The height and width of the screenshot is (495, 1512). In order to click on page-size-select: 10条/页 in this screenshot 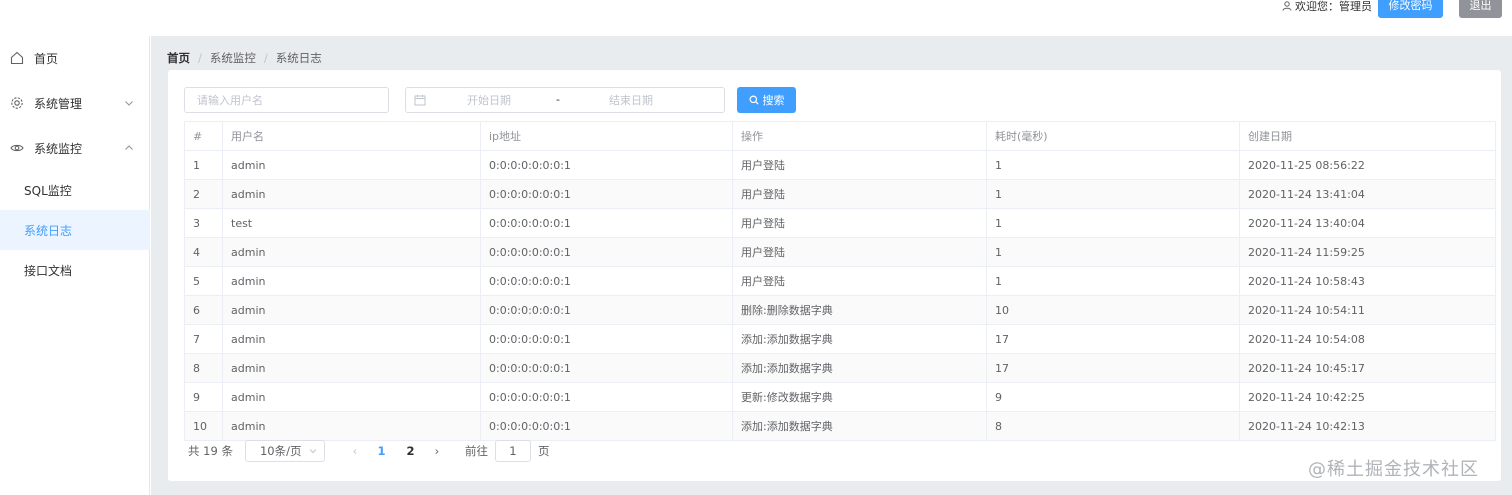, I will do `click(284, 451)`.